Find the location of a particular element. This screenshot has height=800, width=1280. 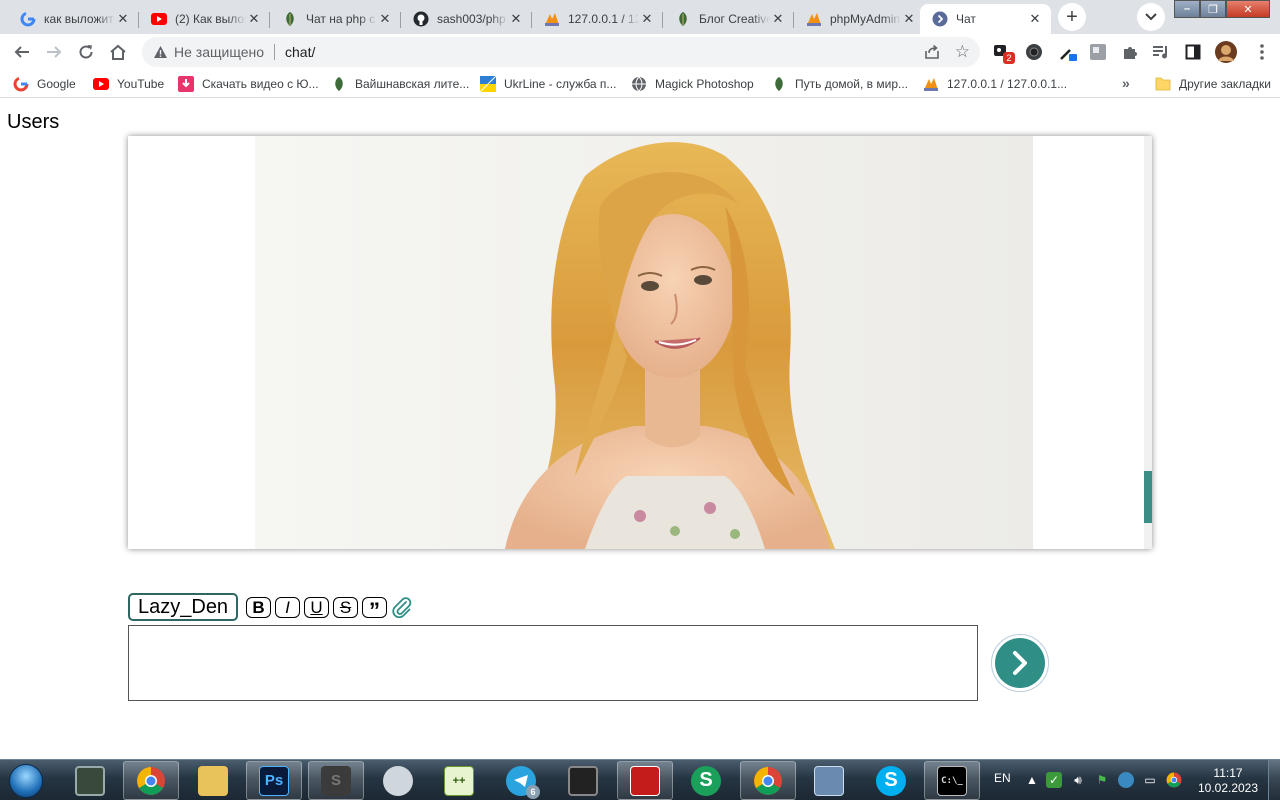

tab-phpmyadmin-local: 127.0.0.1 / 127 ✕ is located at coordinates (597, 19).